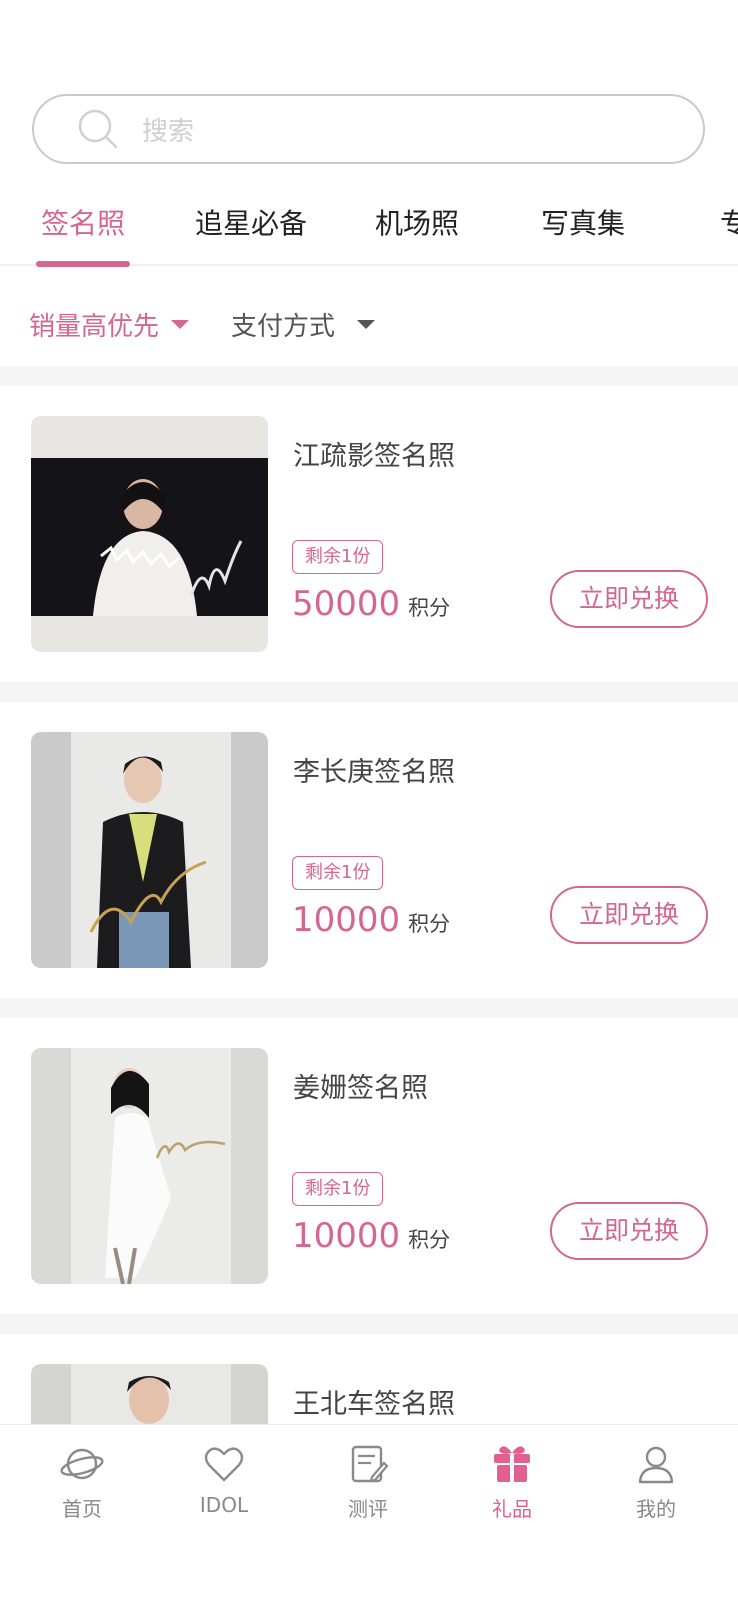 The height and width of the screenshot is (1600, 738). What do you see at coordinates (368, 1509) in the screenshot?
I see `nav-label: 测评` at bounding box center [368, 1509].